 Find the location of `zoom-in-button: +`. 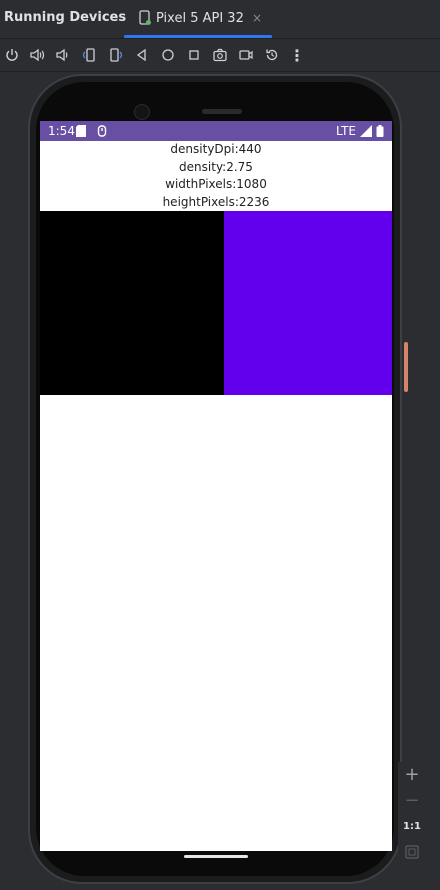

zoom-in-button: + is located at coordinates (412, 774).